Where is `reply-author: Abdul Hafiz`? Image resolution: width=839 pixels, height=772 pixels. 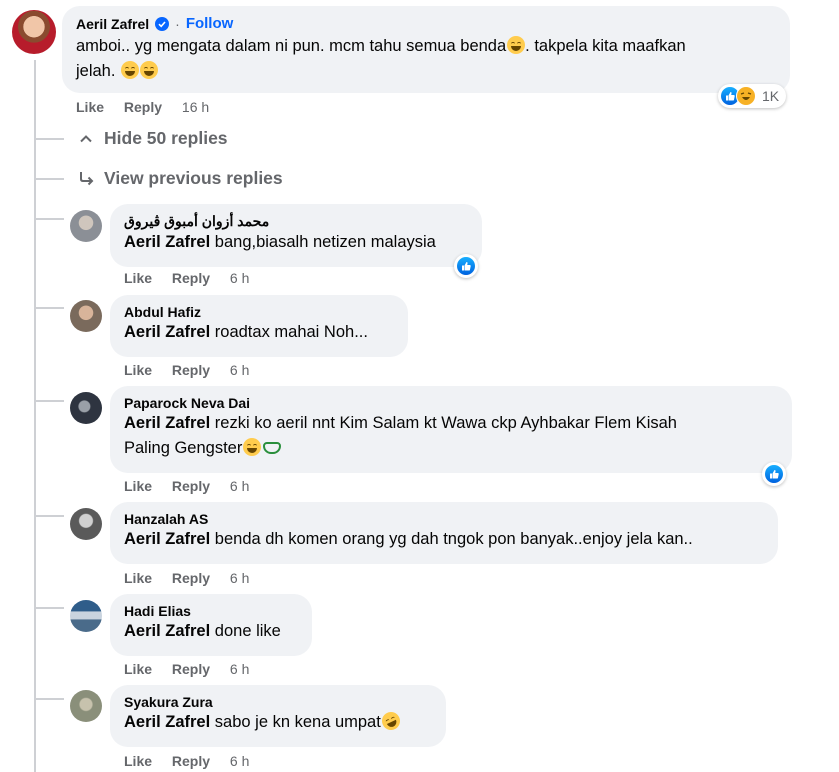 reply-author: Abdul Hafiz is located at coordinates (259, 312).